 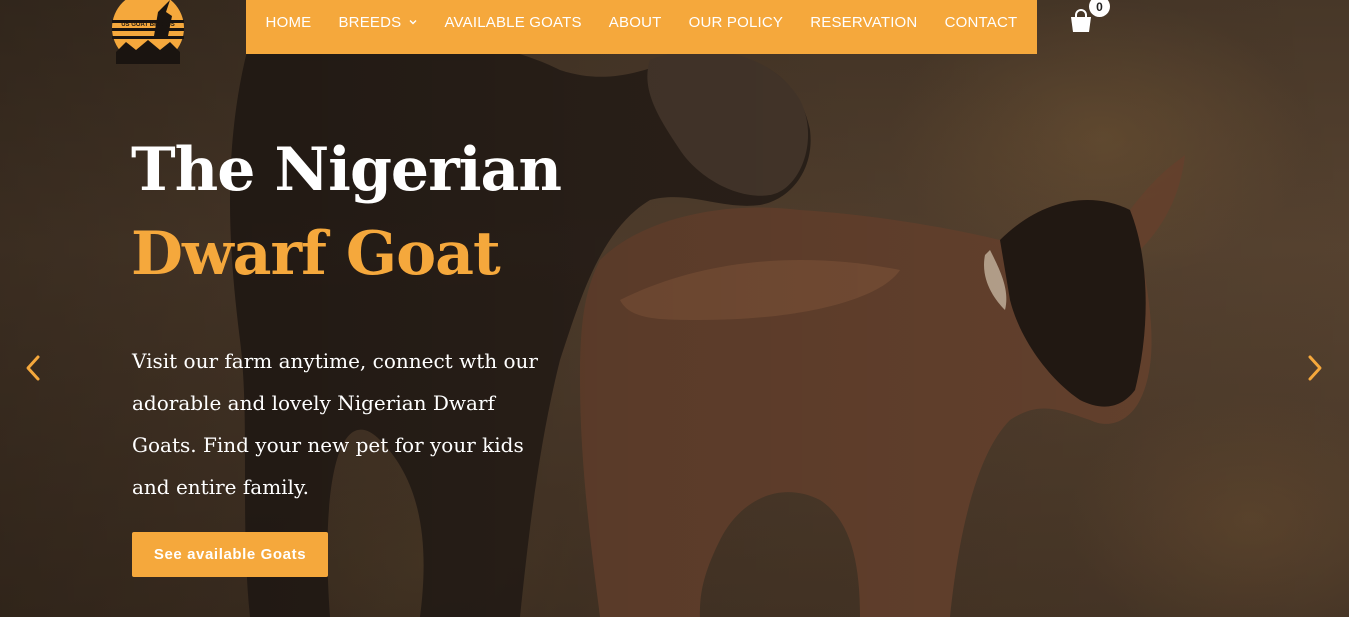 I want to click on nav-contact-label: CONTACT, so click(x=981, y=22).